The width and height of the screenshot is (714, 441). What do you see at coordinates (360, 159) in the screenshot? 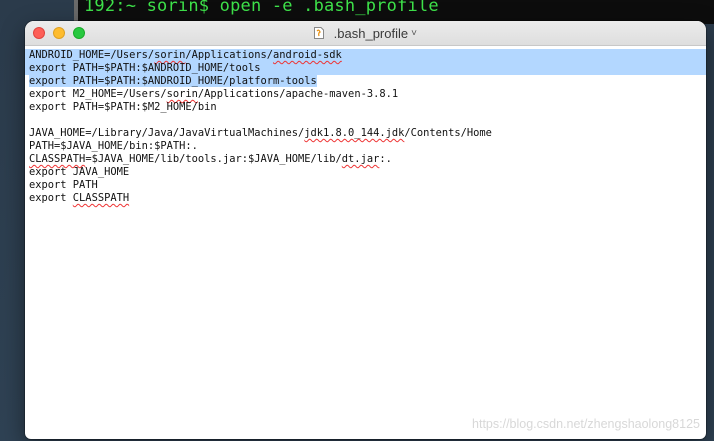
I see `spellcheck-flagged-word: dt.jar` at bounding box center [360, 159].